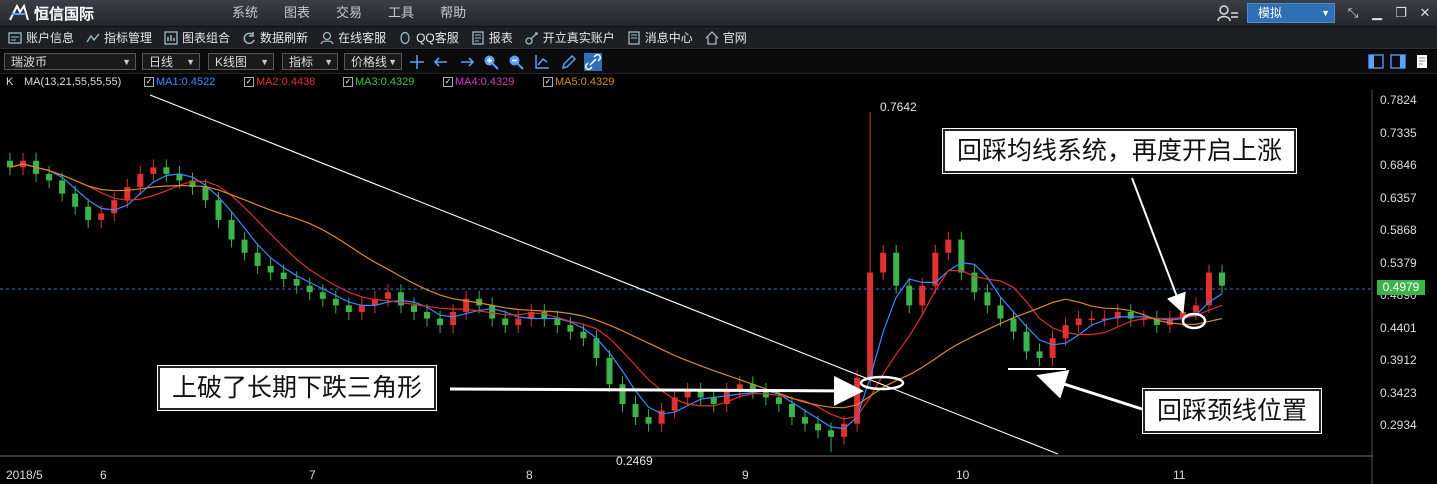 Image resolution: width=1437 pixels, height=484 pixels. I want to click on pencil-icon, so click(569, 62).